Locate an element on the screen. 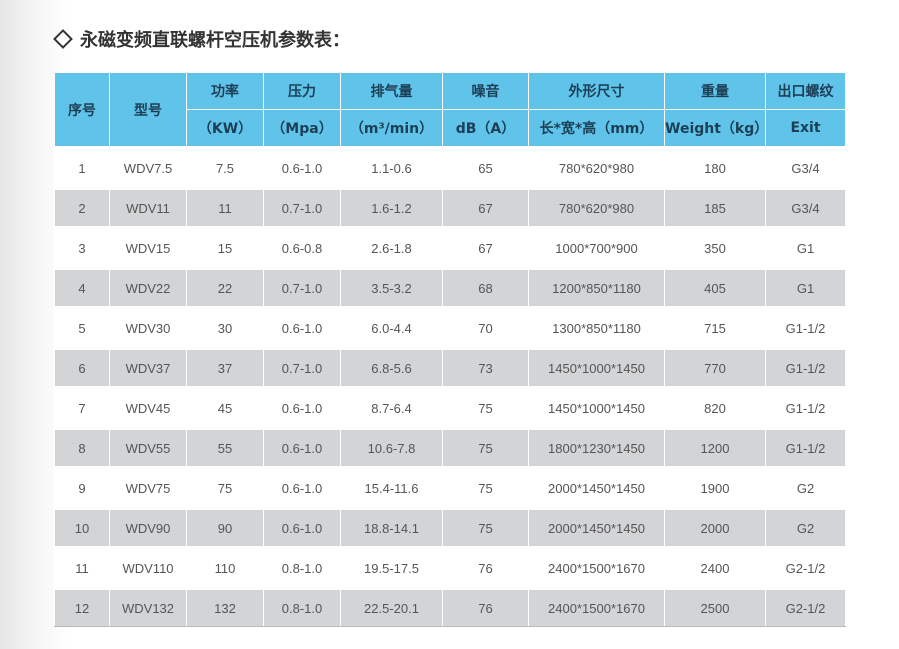  header-outlet-unit: Exit is located at coordinates (805, 129).